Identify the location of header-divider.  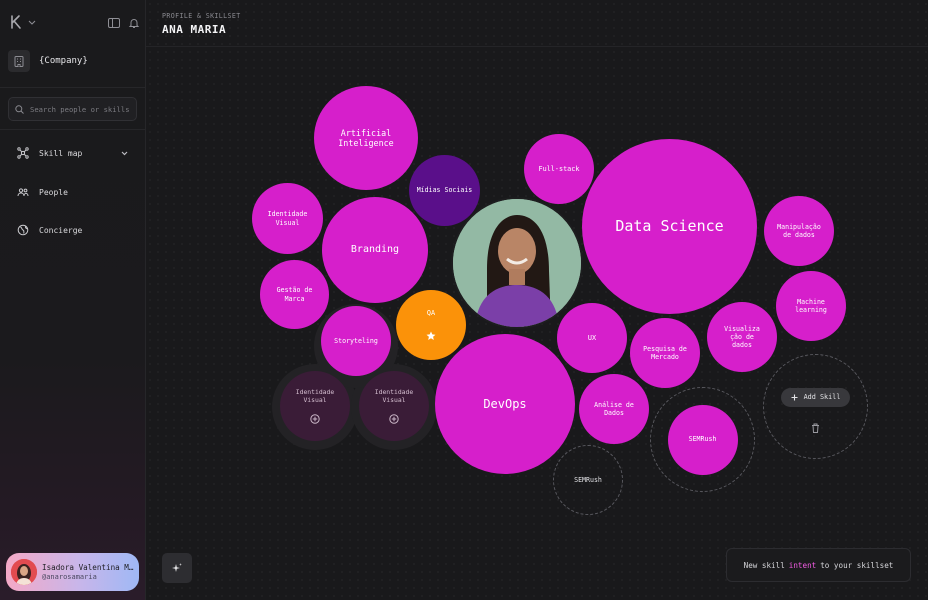
(537, 46).